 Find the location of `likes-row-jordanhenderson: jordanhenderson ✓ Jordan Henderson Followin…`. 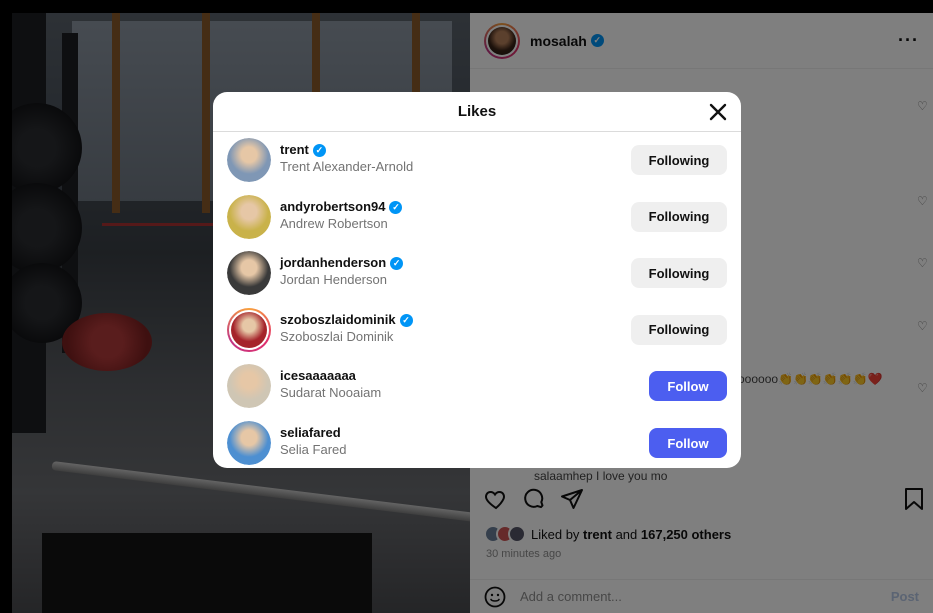

likes-row-jordanhenderson: jordanhenderson ✓ Jordan Henderson Followin… is located at coordinates (477, 273).